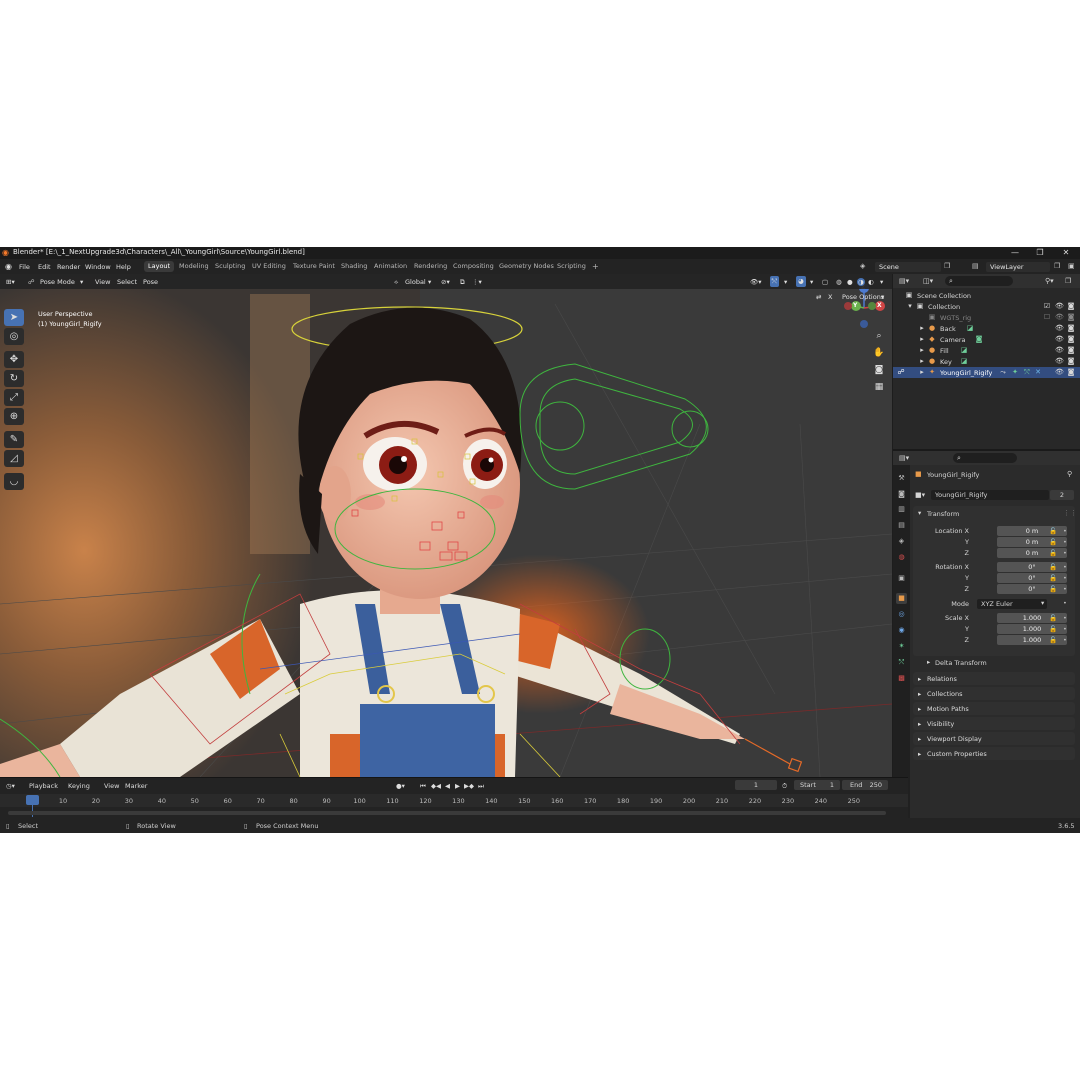  Describe the element at coordinates (986, 328) in the screenshot. I see `outliner-row-back: ▸ ● Back ◪ 👁 ◙` at that location.